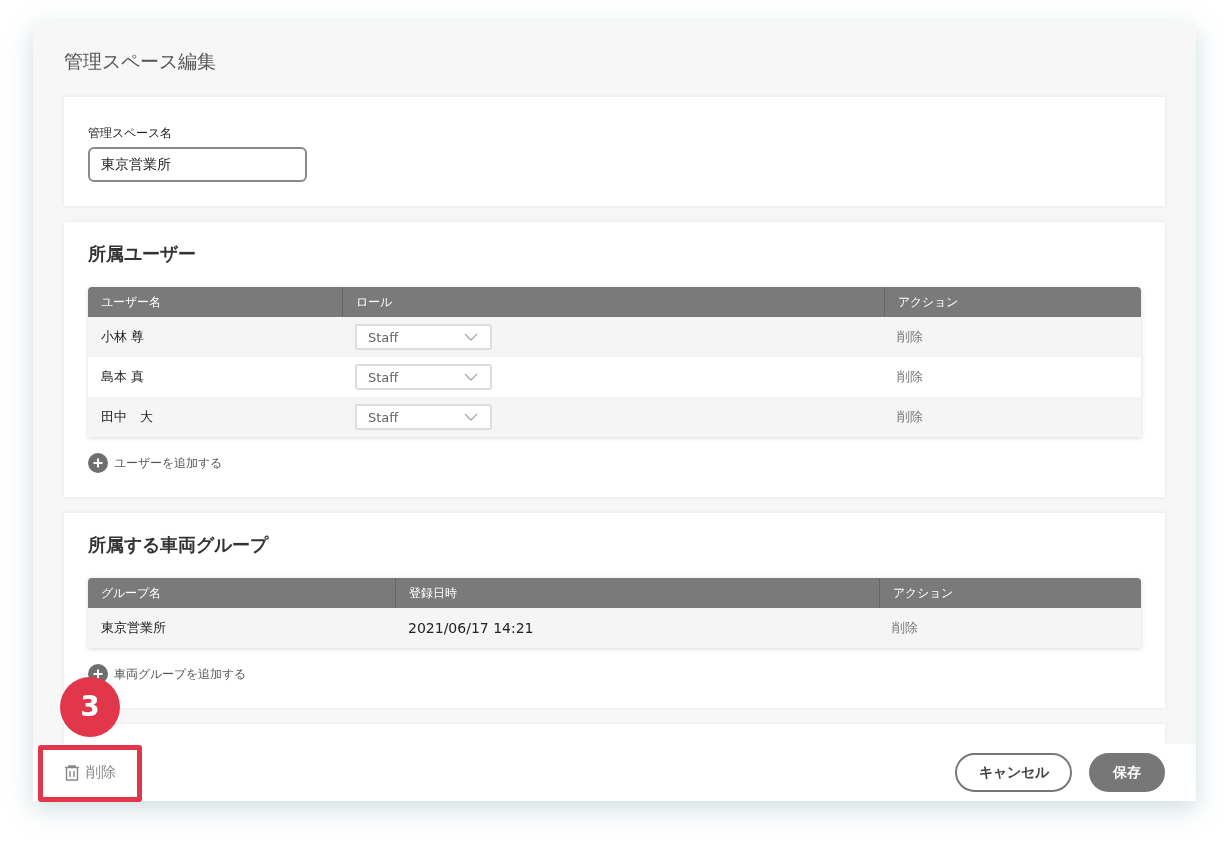 This screenshot has height=844, width=1228. Describe the element at coordinates (130, 133) in the screenshot. I see `field-label: 管理スペース名` at that location.